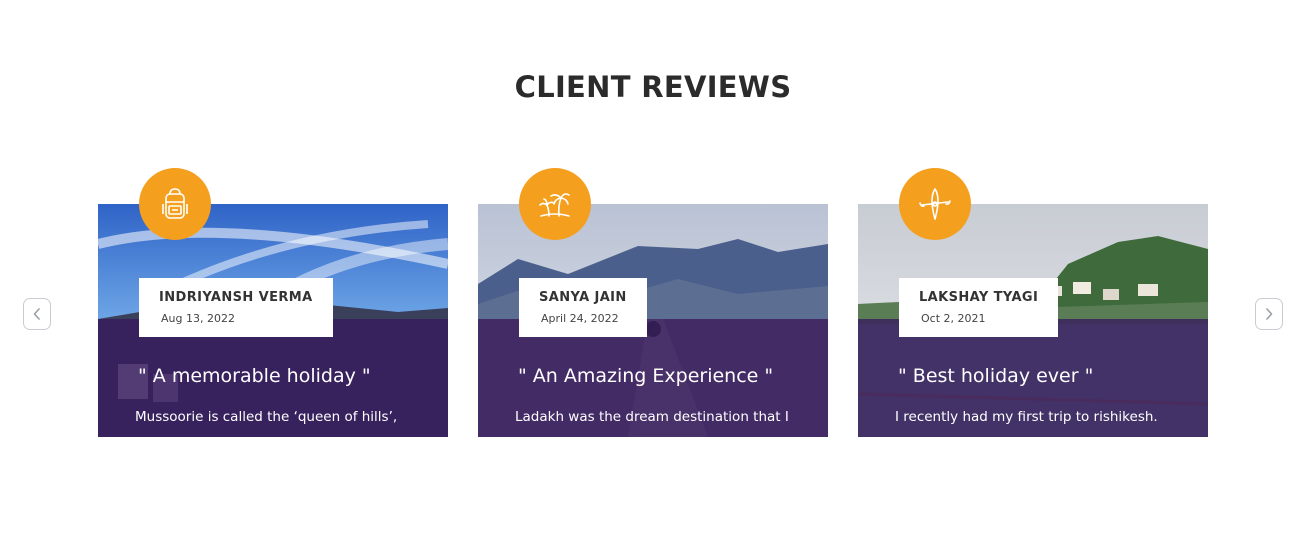 Image resolution: width=1312 pixels, height=558 pixels. I want to click on review-date: Oct 2, 2021, so click(953, 318).